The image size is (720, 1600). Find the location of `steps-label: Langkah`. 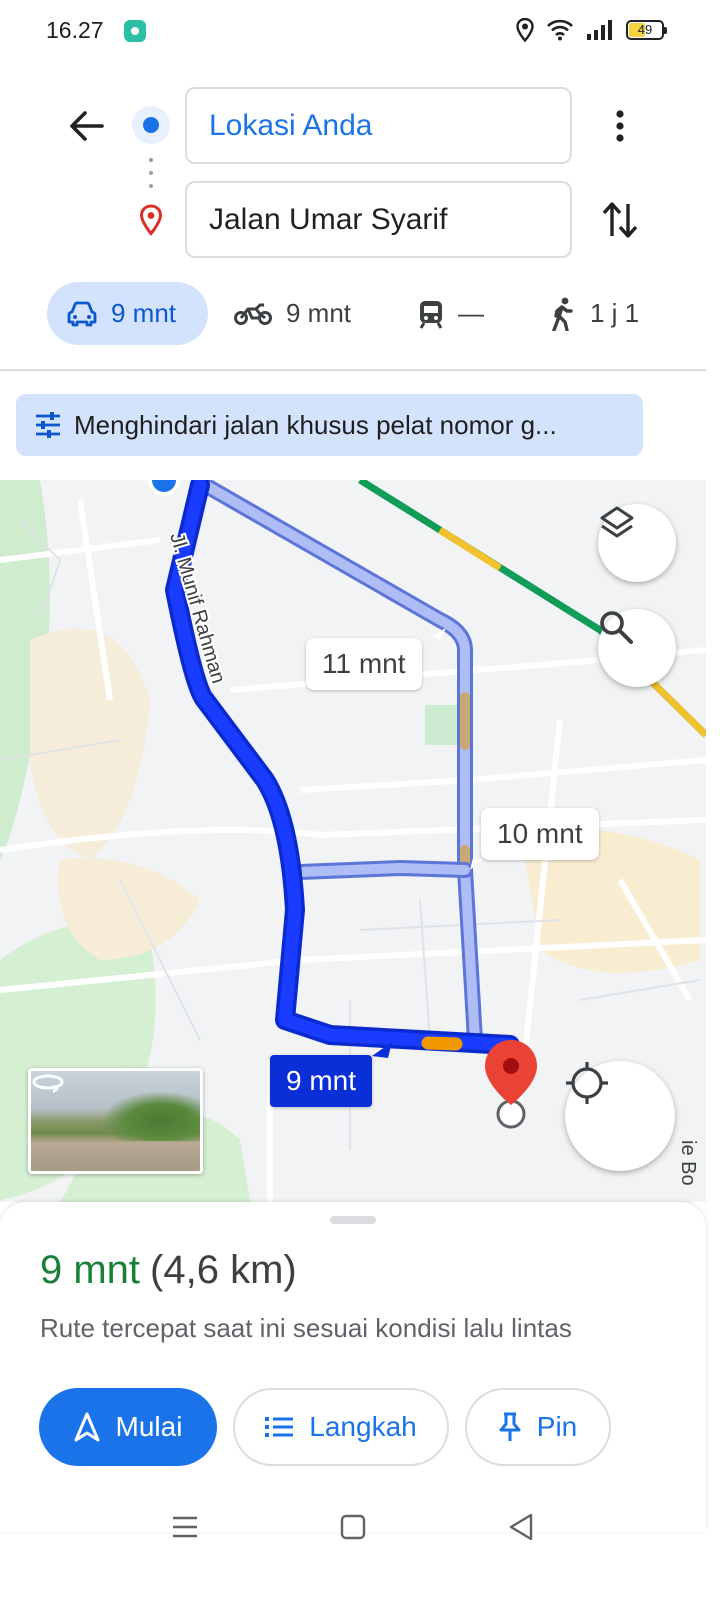

steps-label: Langkah is located at coordinates (363, 1426).